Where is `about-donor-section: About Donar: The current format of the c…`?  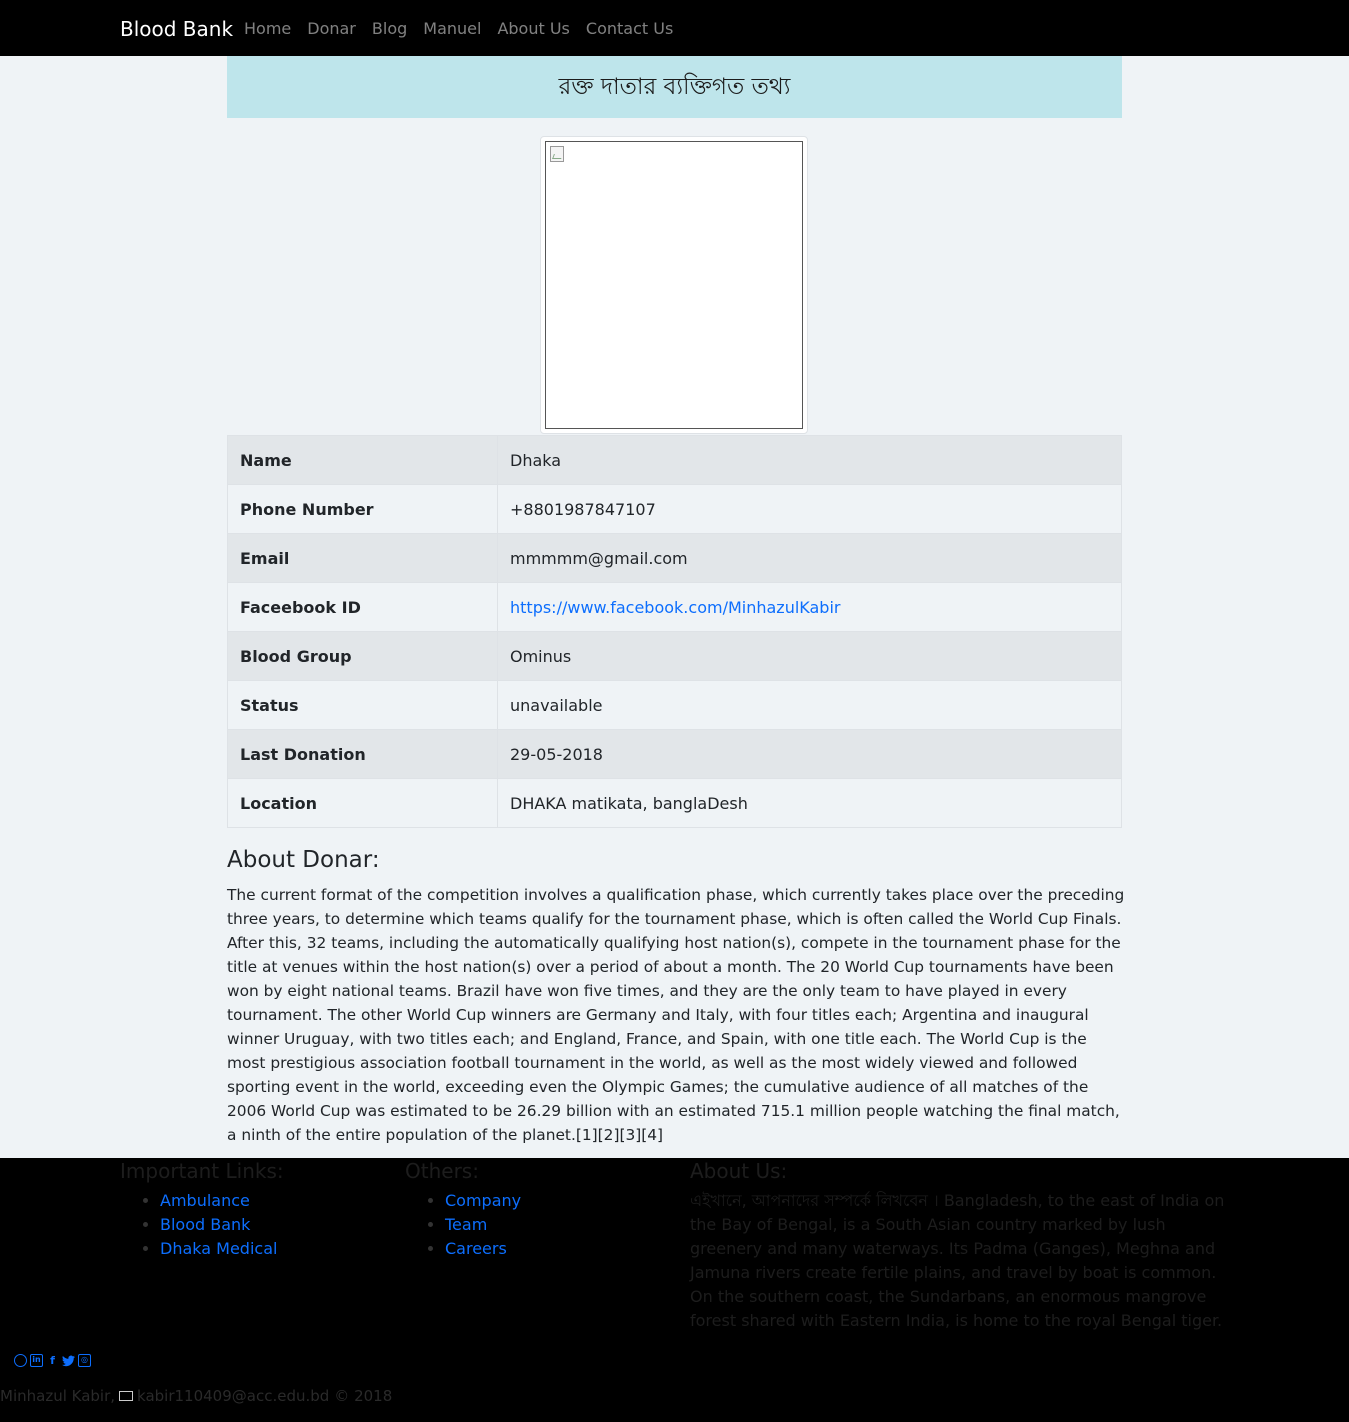
about-donor-section: About Donar: The current format of the c… is located at coordinates (676, 996).